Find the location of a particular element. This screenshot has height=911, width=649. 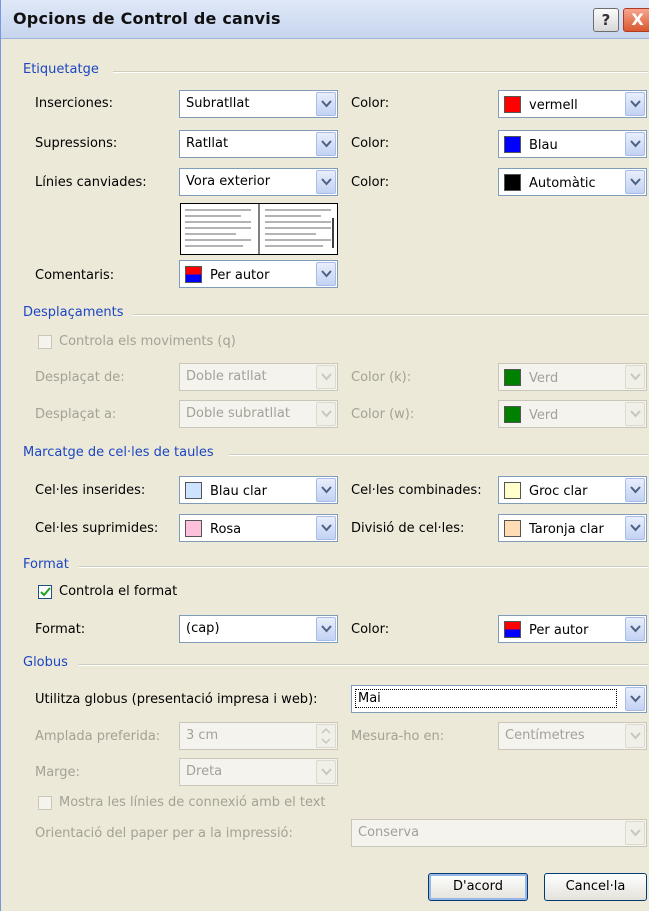

insercions-color-value: vermell is located at coordinates (553, 105).